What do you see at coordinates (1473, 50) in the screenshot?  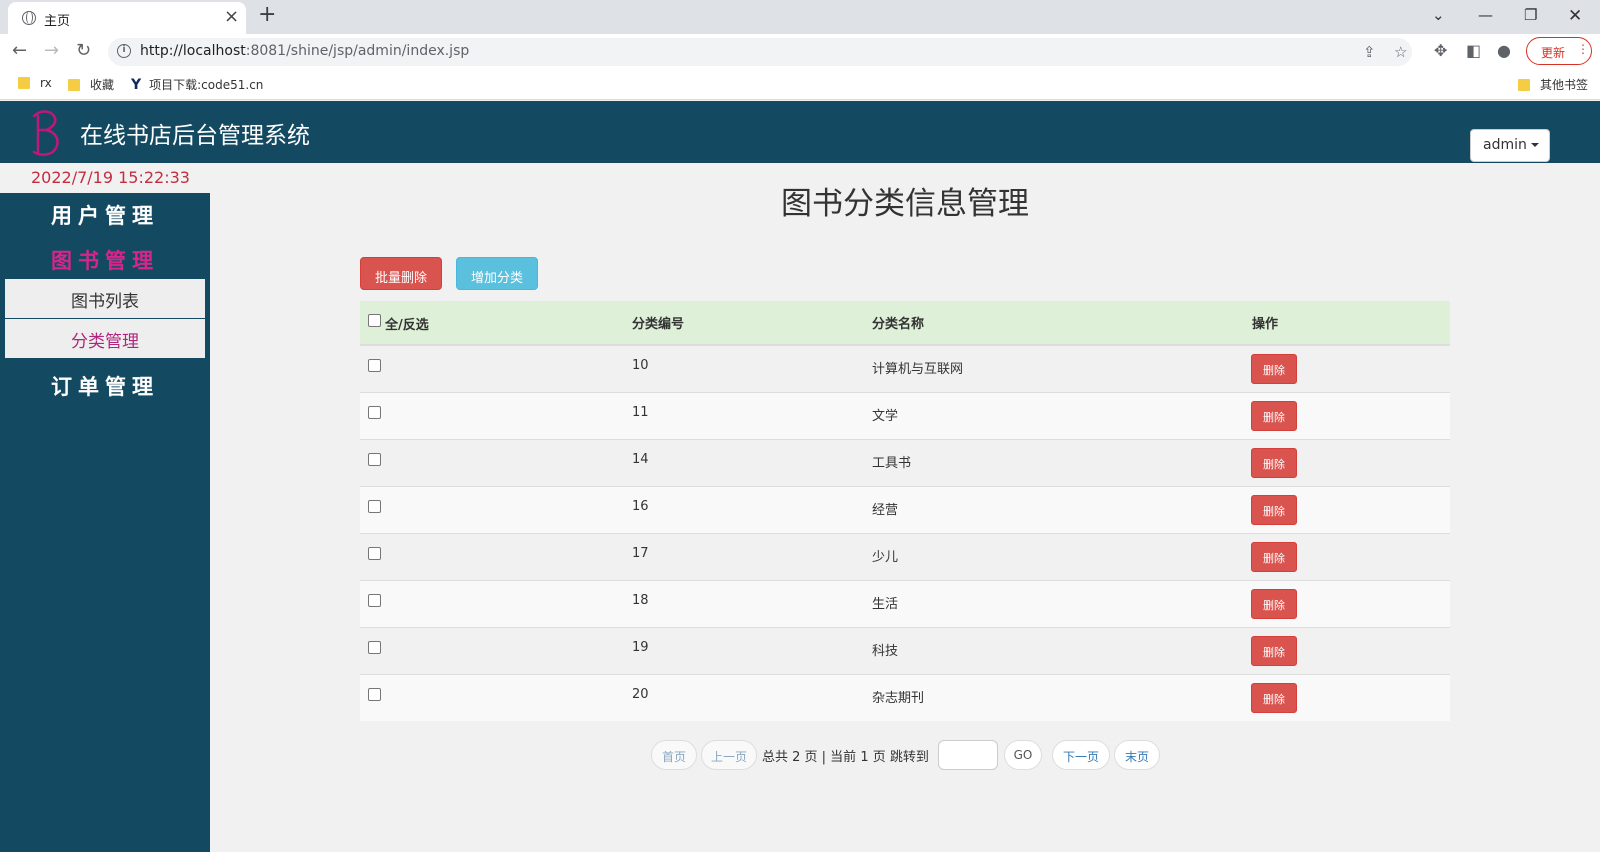 I see `side-panel-icon: ◧` at bounding box center [1473, 50].